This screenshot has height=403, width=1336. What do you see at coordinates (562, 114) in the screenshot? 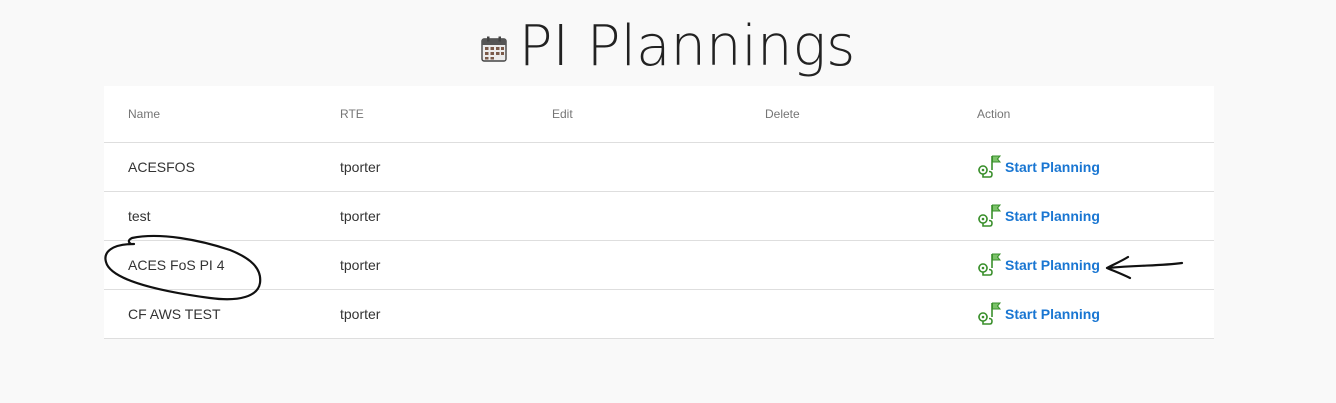
I see `column-header-edit: Edit` at bounding box center [562, 114].